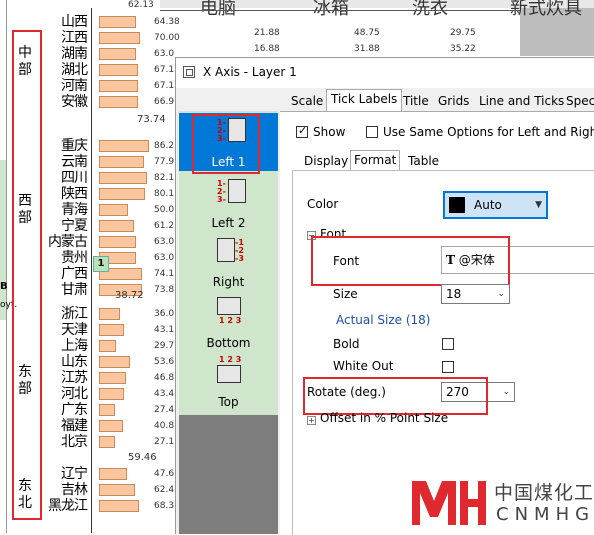  What do you see at coordinates (74, 314) in the screenshot?
I see `province-label: 浙江` at bounding box center [74, 314].